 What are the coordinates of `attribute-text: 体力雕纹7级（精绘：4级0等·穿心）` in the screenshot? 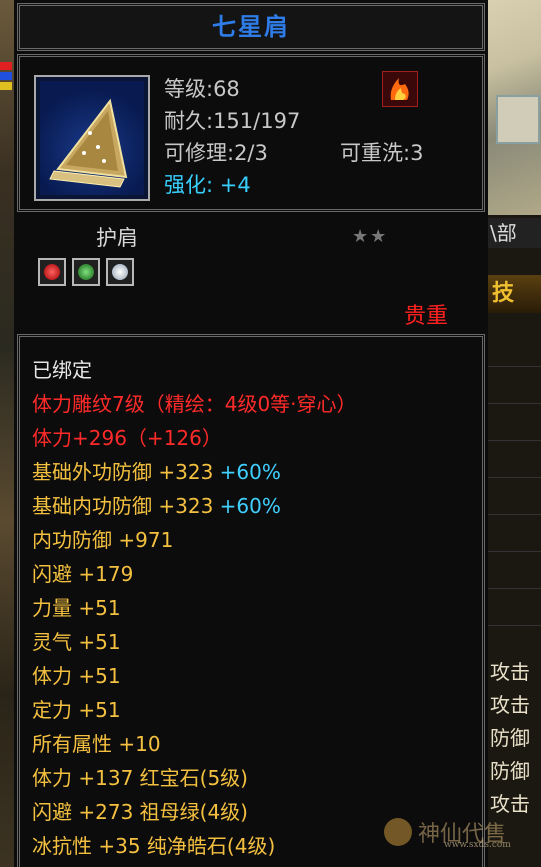 It's located at (194, 404).